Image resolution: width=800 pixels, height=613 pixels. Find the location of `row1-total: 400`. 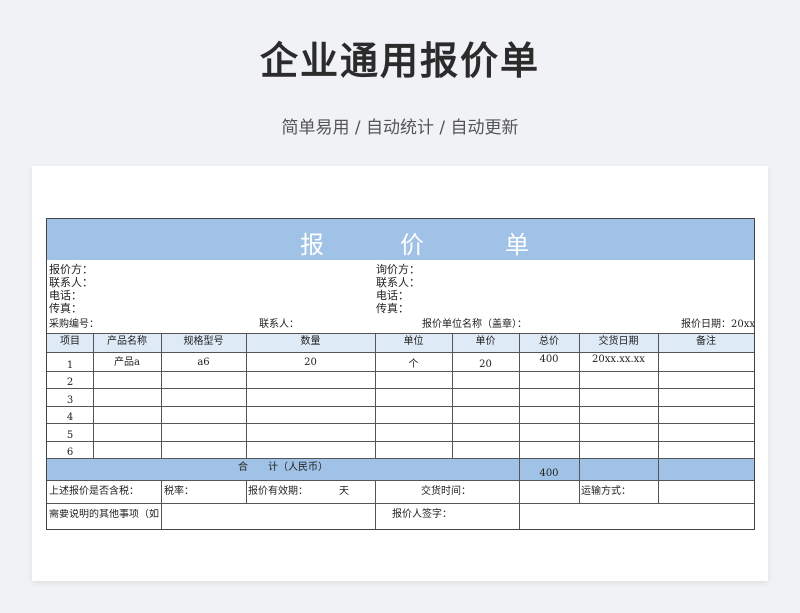

row1-total: 400 is located at coordinates (549, 359).